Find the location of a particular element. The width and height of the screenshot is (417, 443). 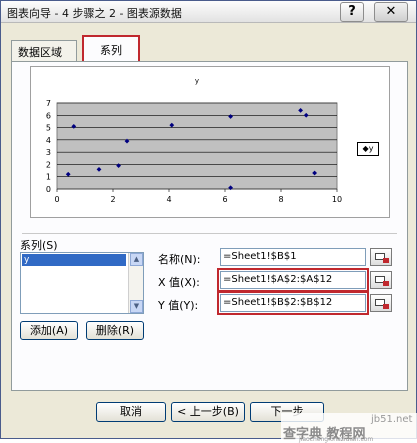

watermark: jb51.net 查字典 教程网 jiaocheng.chazidian.com is located at coordinates (349, 428).